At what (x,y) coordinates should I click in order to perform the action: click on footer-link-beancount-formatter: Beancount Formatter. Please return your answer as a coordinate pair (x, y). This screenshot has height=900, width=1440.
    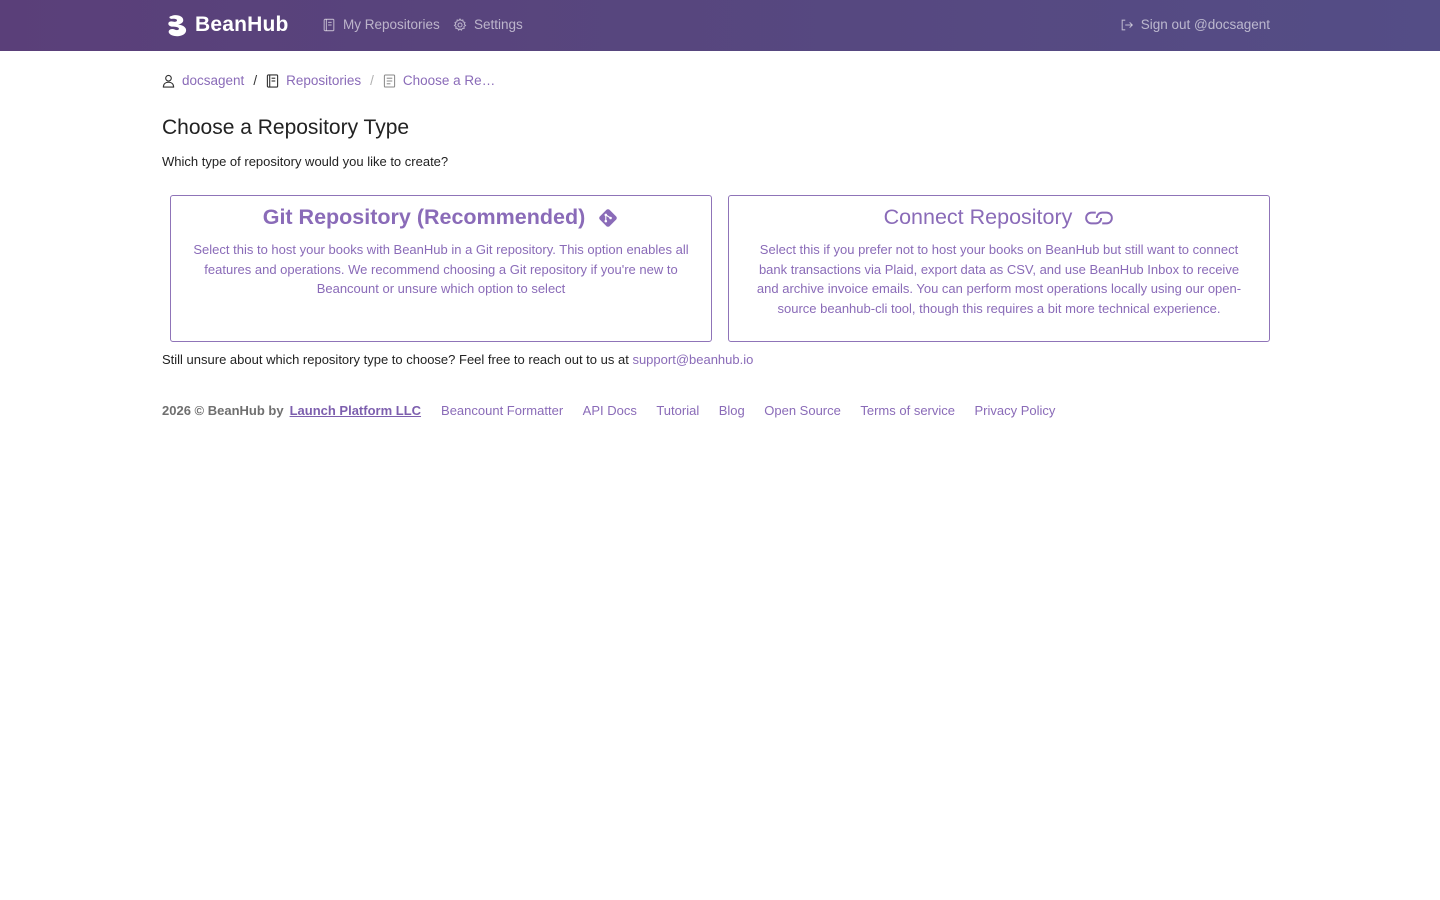
    Looking at the image, I should click on (502, 410).